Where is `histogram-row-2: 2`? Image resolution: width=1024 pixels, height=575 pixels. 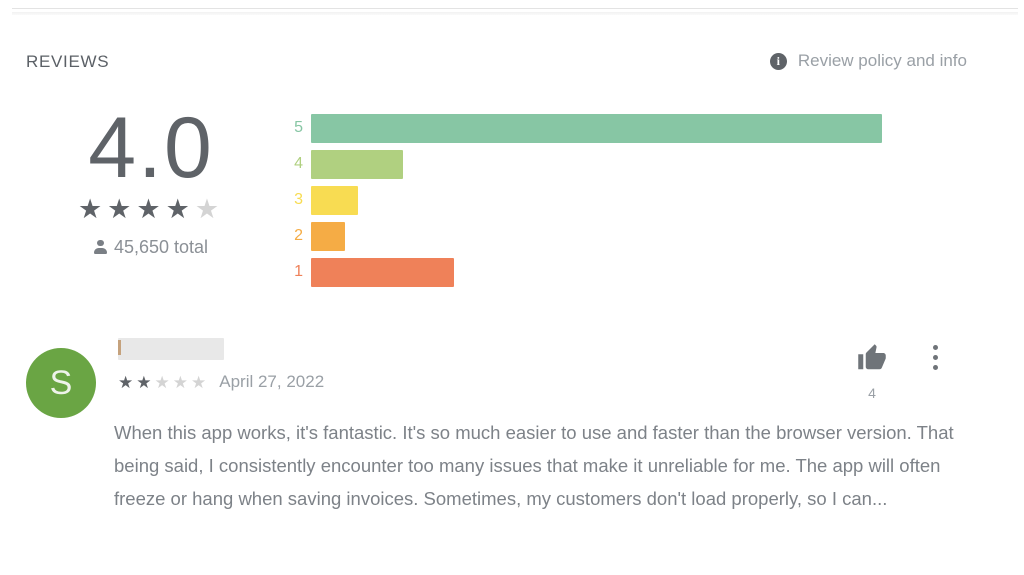 histogram-row-2: 2 is located at coordinates (591, 236).